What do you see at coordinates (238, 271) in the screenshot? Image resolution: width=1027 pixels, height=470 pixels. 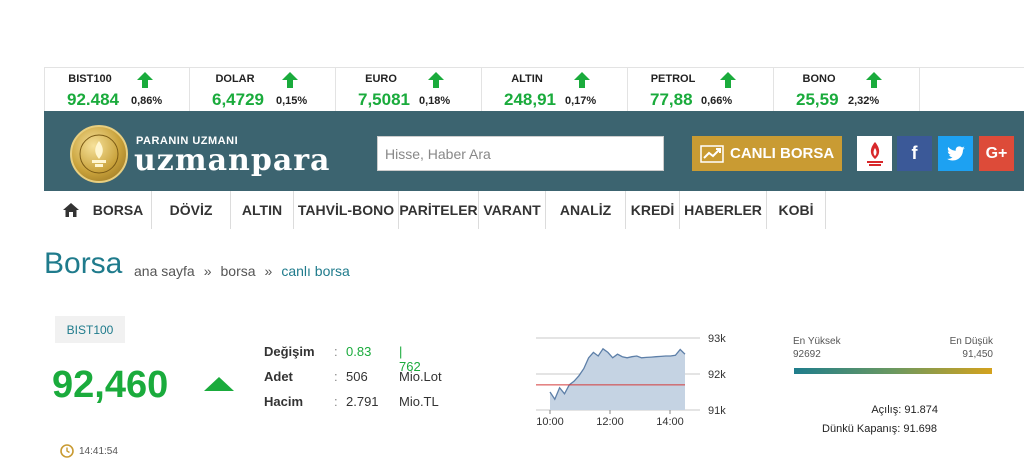 I see `breadcrumb-borsa: borsa` at bounding box center [238, 271].